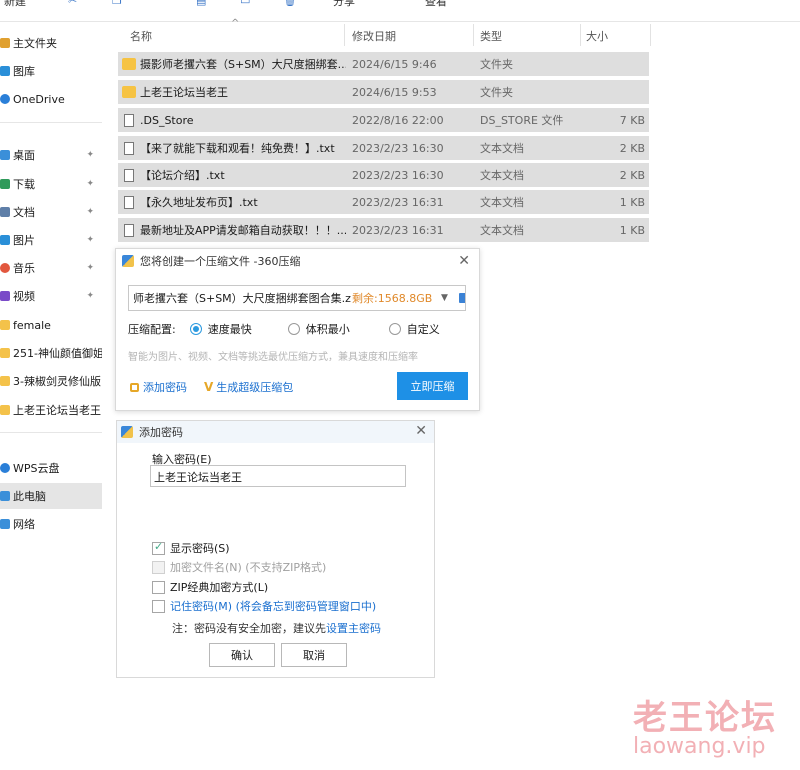  What do you see at coordinates (51, 496) in the screenshot?
I see `sidebar-item-this-pc: 此电脑` at bounding box center [51, 496].